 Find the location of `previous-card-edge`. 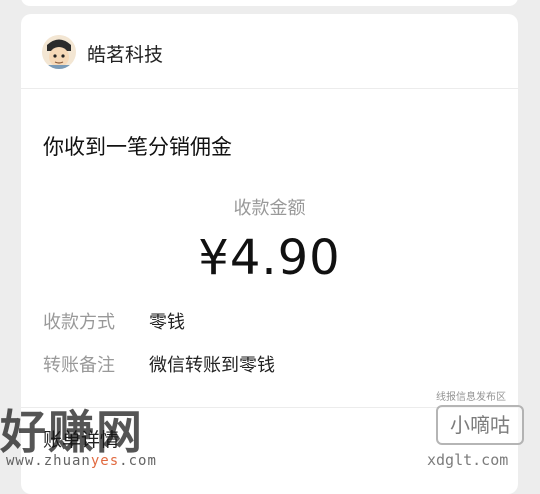

previous-card-edge is located at coordinates (269, 3).